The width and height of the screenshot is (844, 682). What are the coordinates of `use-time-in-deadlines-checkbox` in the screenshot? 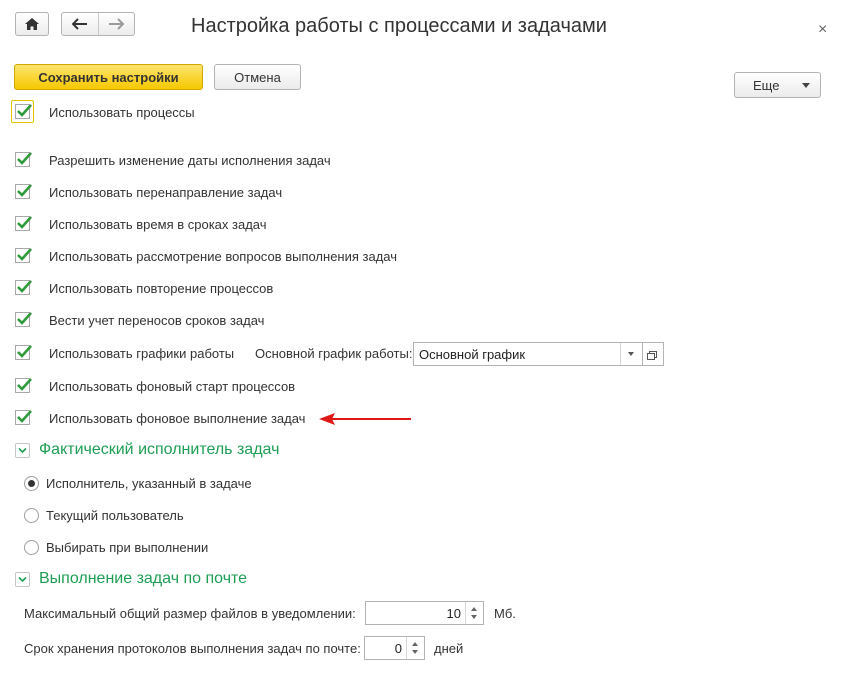 It's located at (23, 223).